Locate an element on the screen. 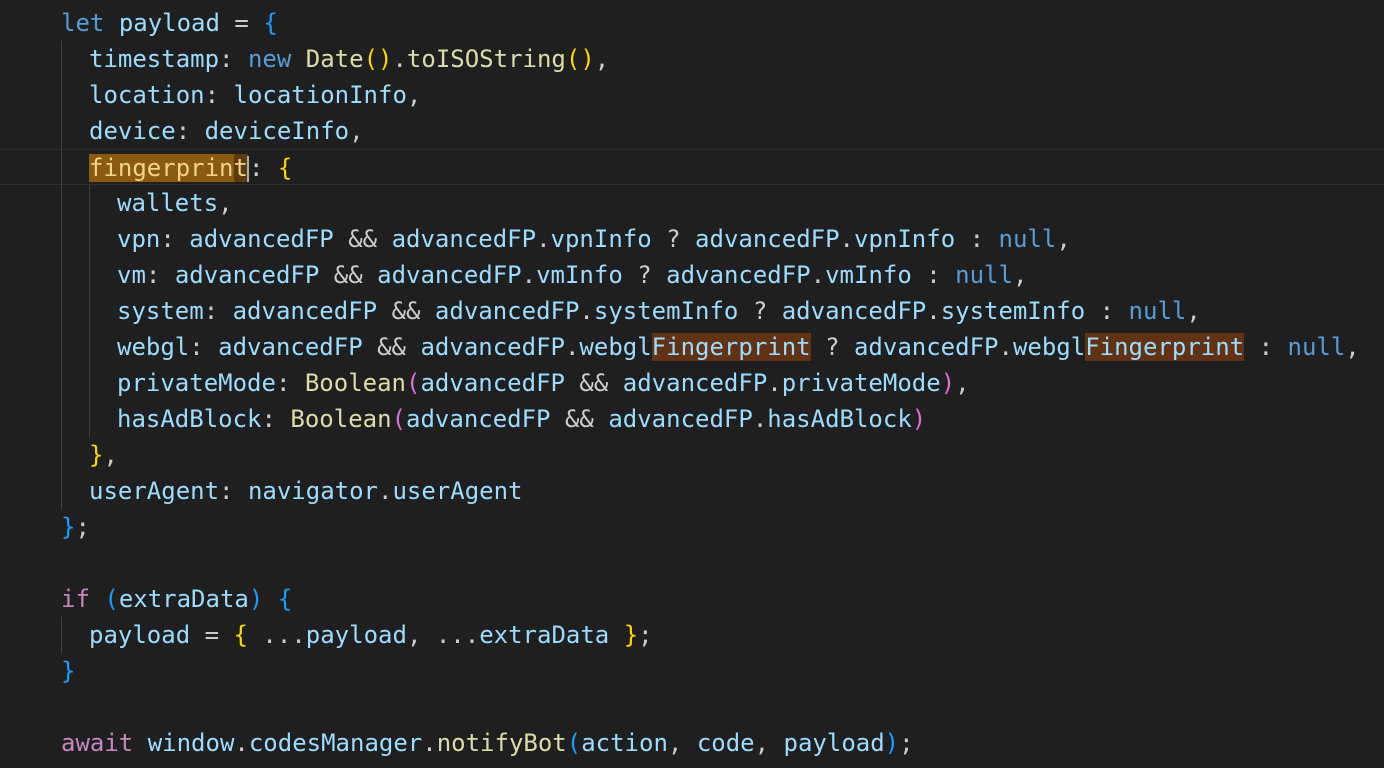 This screenshot has height=768, width=1384. code-line-17: if (extraData) { is located at coordinates (146, 599).